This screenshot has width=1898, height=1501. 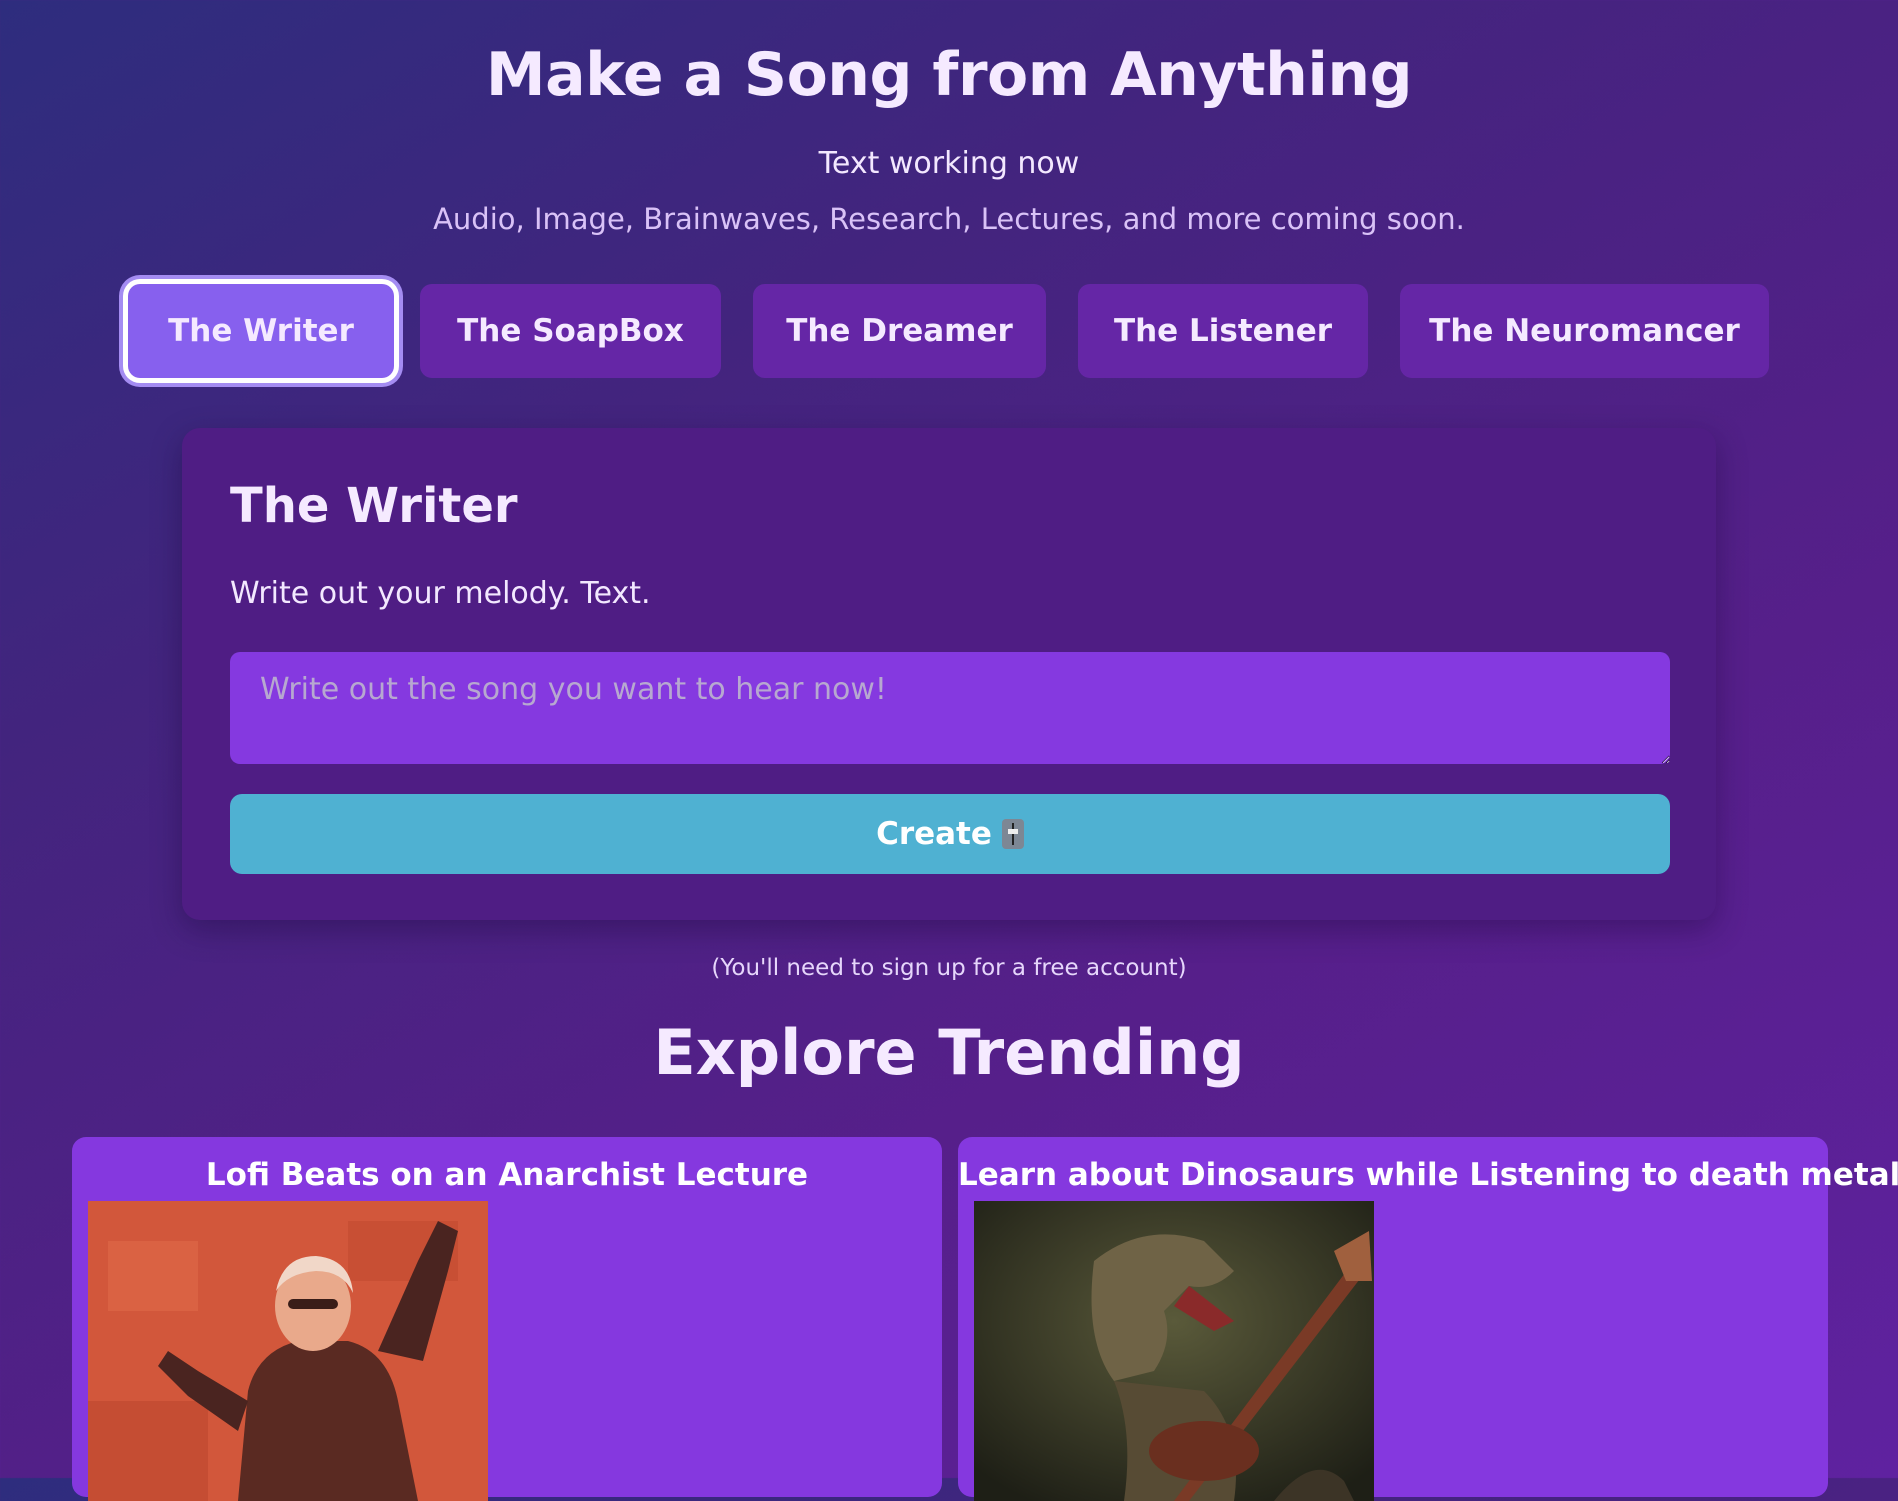 What do you see at coordinates (507, 1175) in the screenshot?
I see `trending-card-title: Lofi Beats on an Anarchist Lecture` at bounding box center [507, 1175].